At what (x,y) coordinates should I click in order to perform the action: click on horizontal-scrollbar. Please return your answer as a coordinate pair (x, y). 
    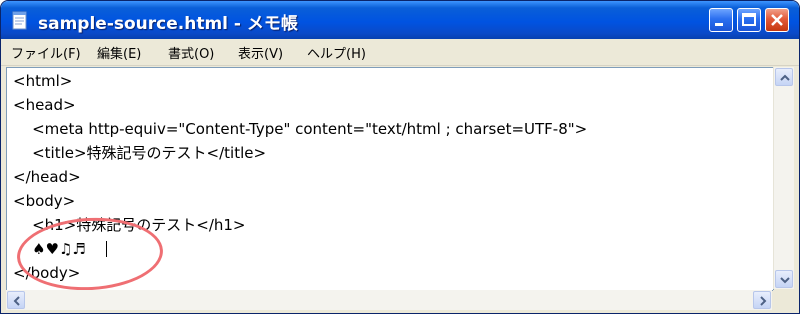
    Looking at the image, I should click on (389, 300).